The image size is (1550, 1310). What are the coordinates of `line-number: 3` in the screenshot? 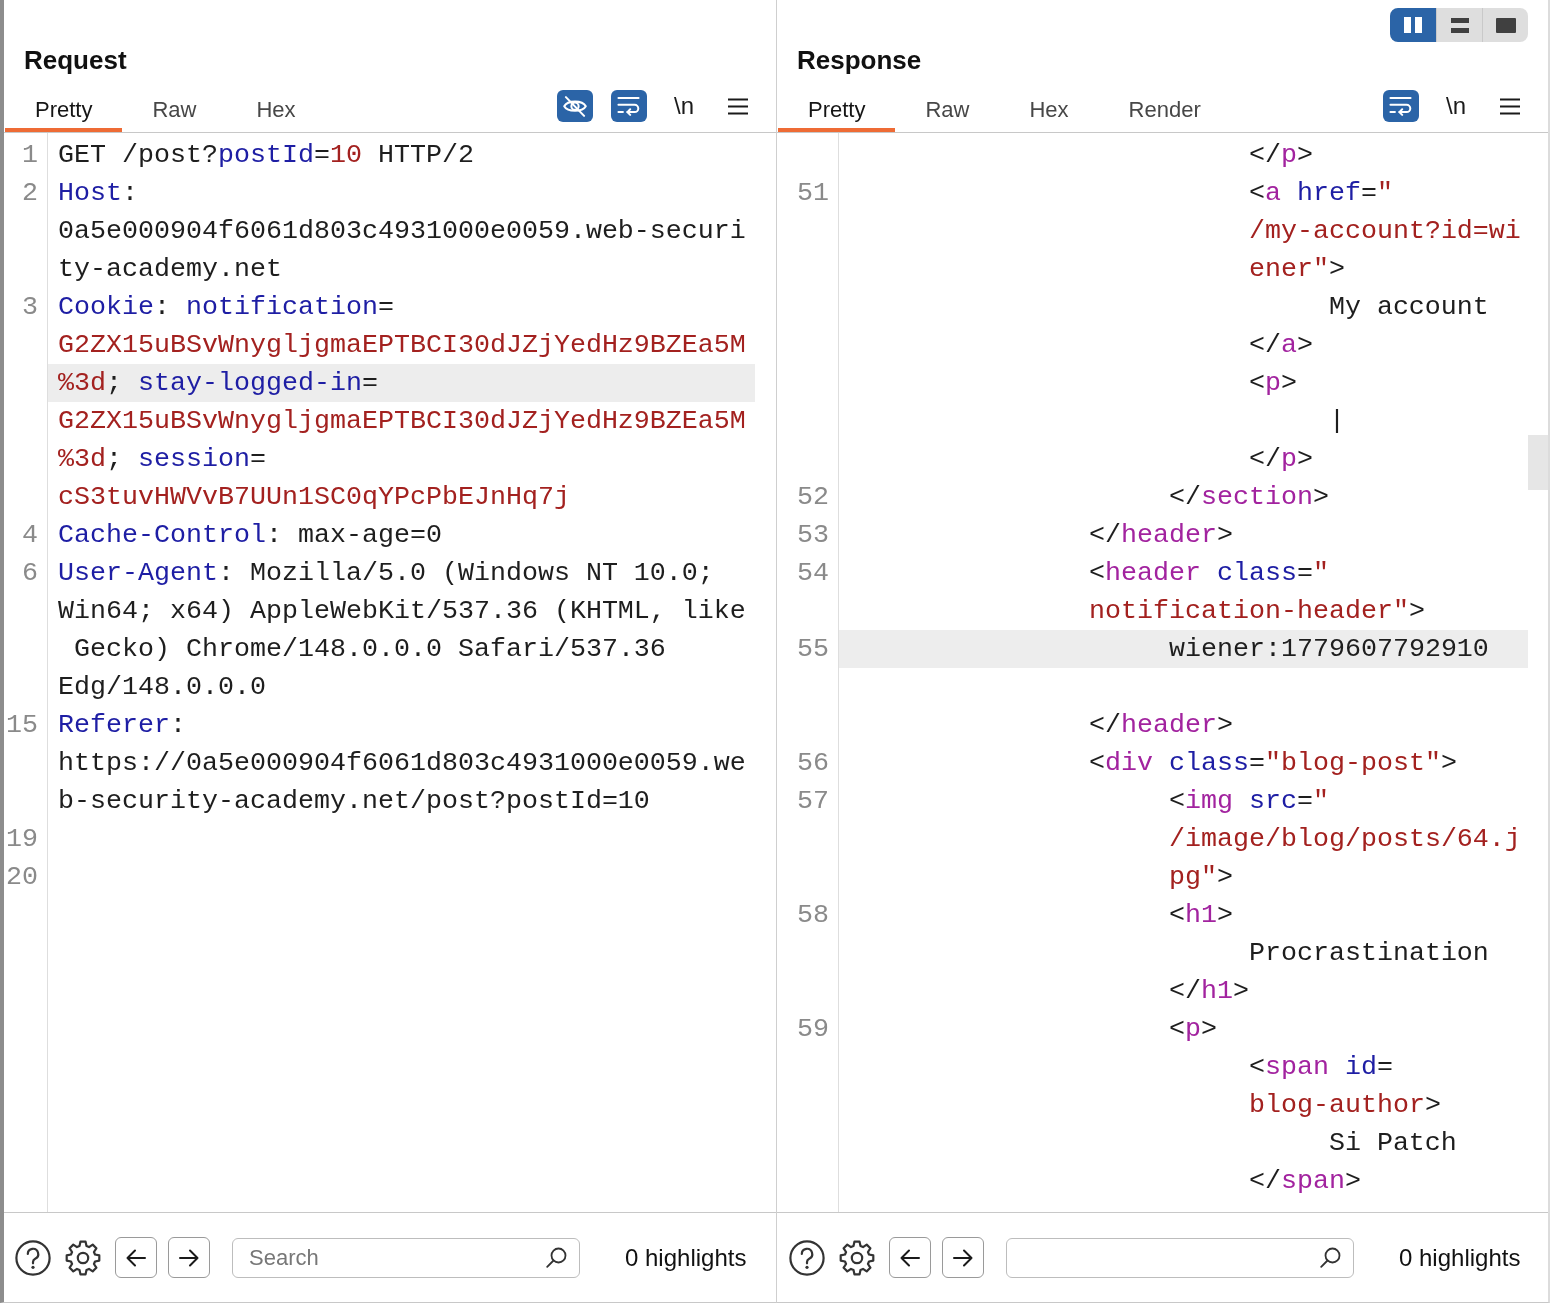 It's located at (30, 307).